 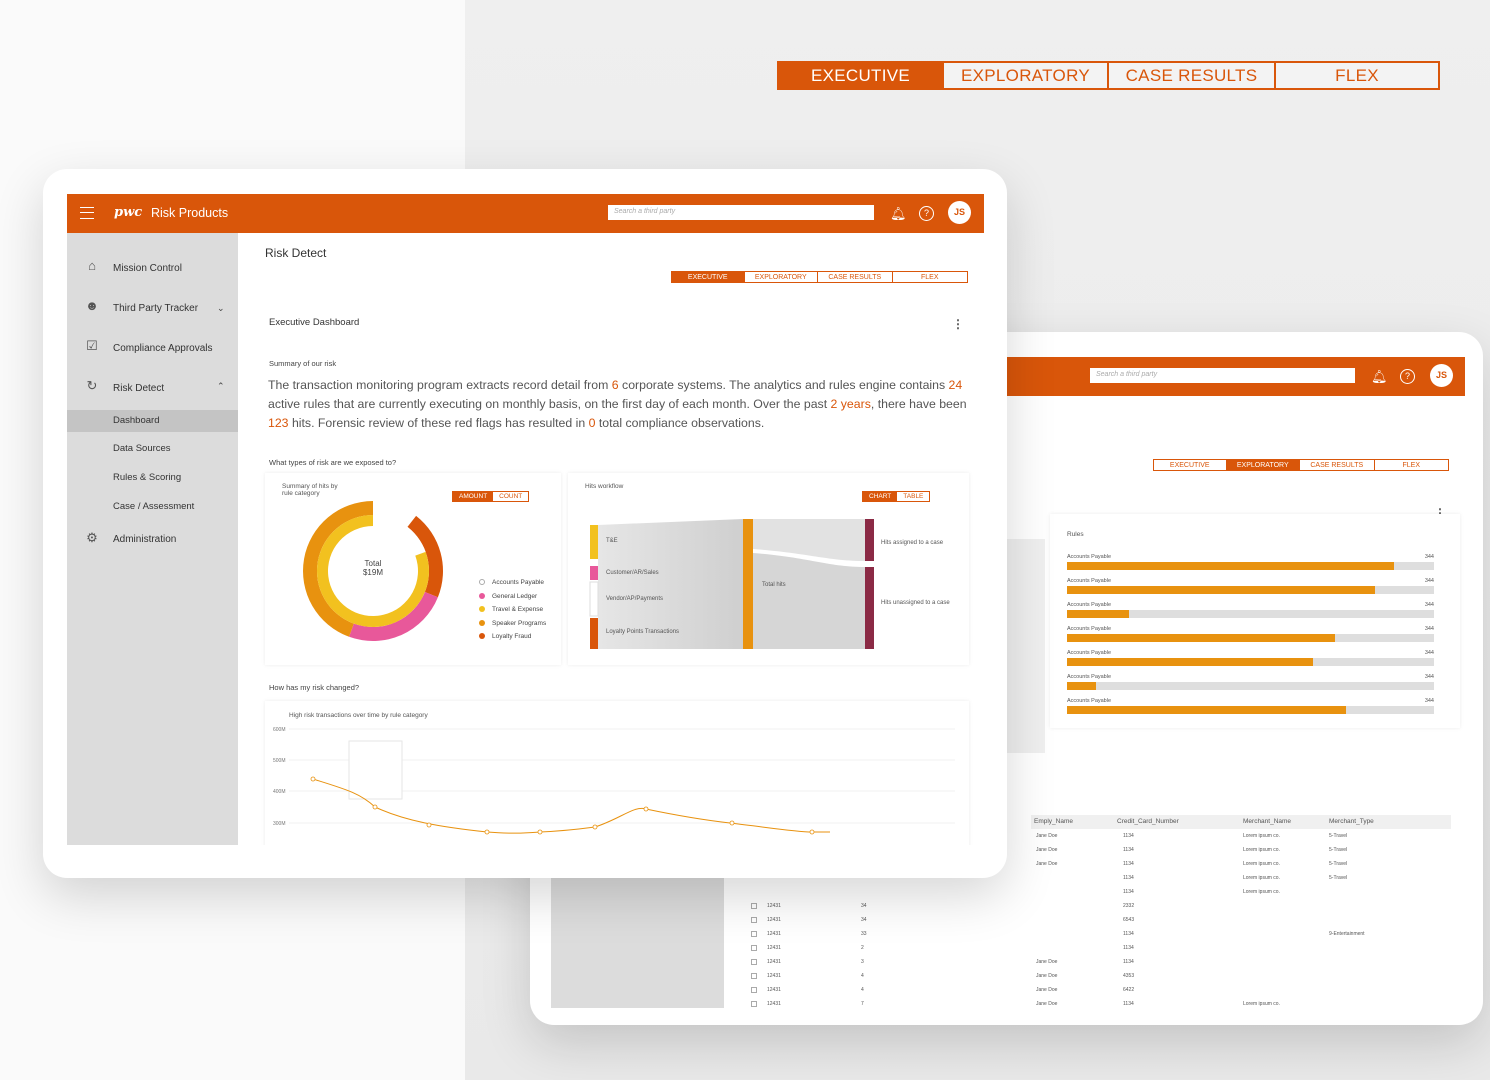 What do you see at coordinates (512, 599) in the screenshot?
I see `legend-item: General Ledger` at bounding box center [512, 599].